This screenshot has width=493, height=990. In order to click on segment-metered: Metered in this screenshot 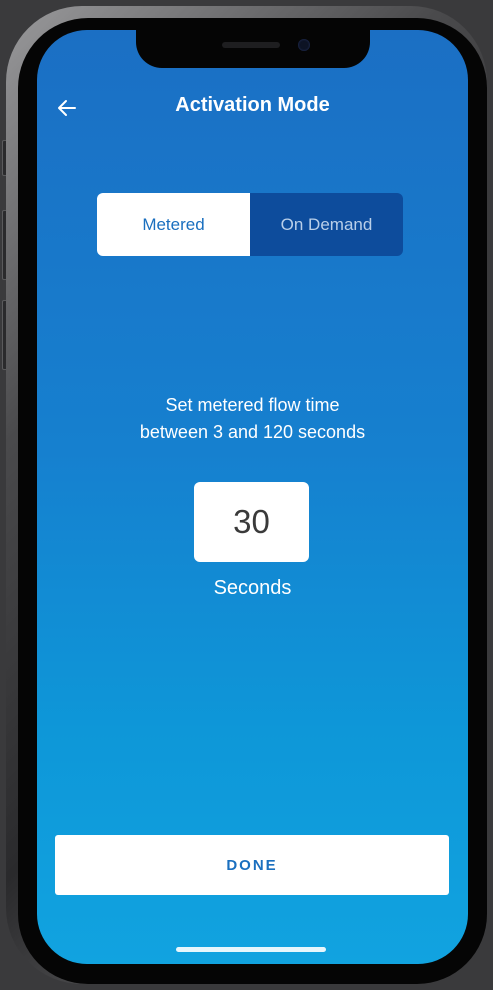, I will do `click(173, 224)`.